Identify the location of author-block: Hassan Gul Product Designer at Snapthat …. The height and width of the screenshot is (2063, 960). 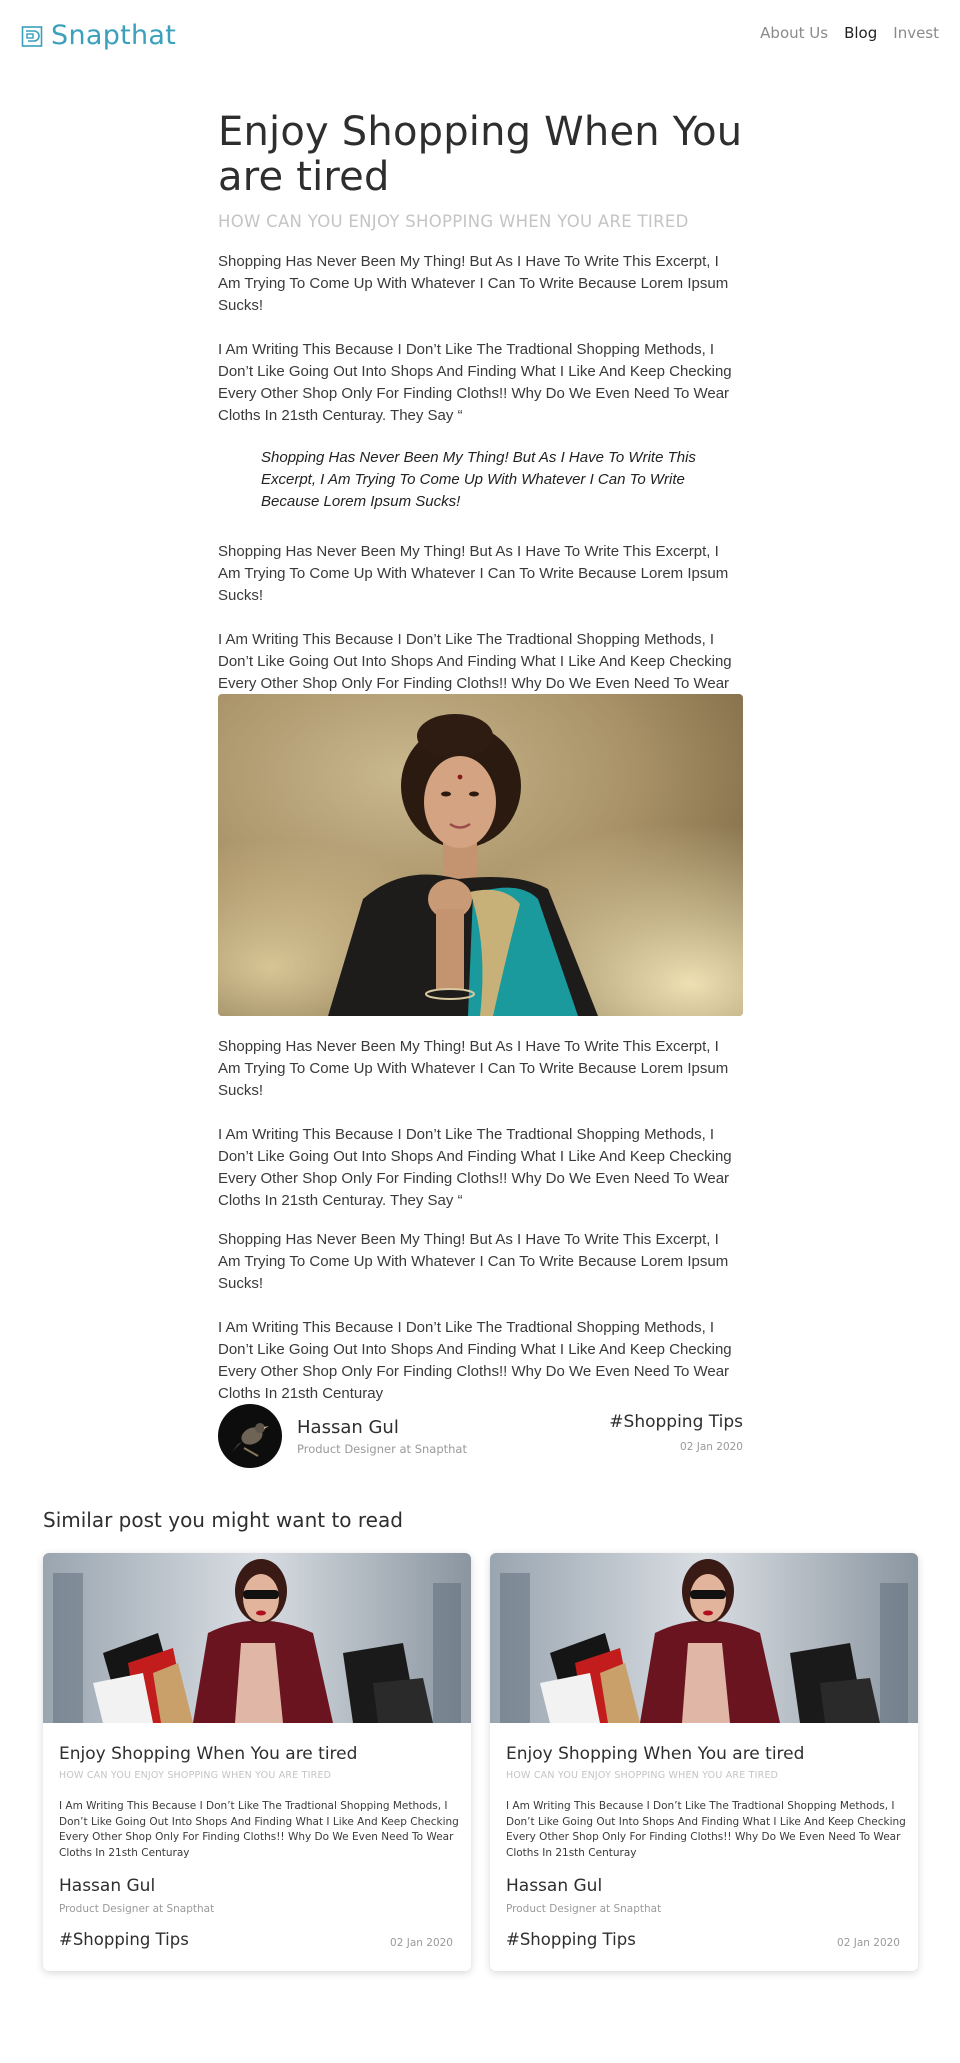
(480, 1436).